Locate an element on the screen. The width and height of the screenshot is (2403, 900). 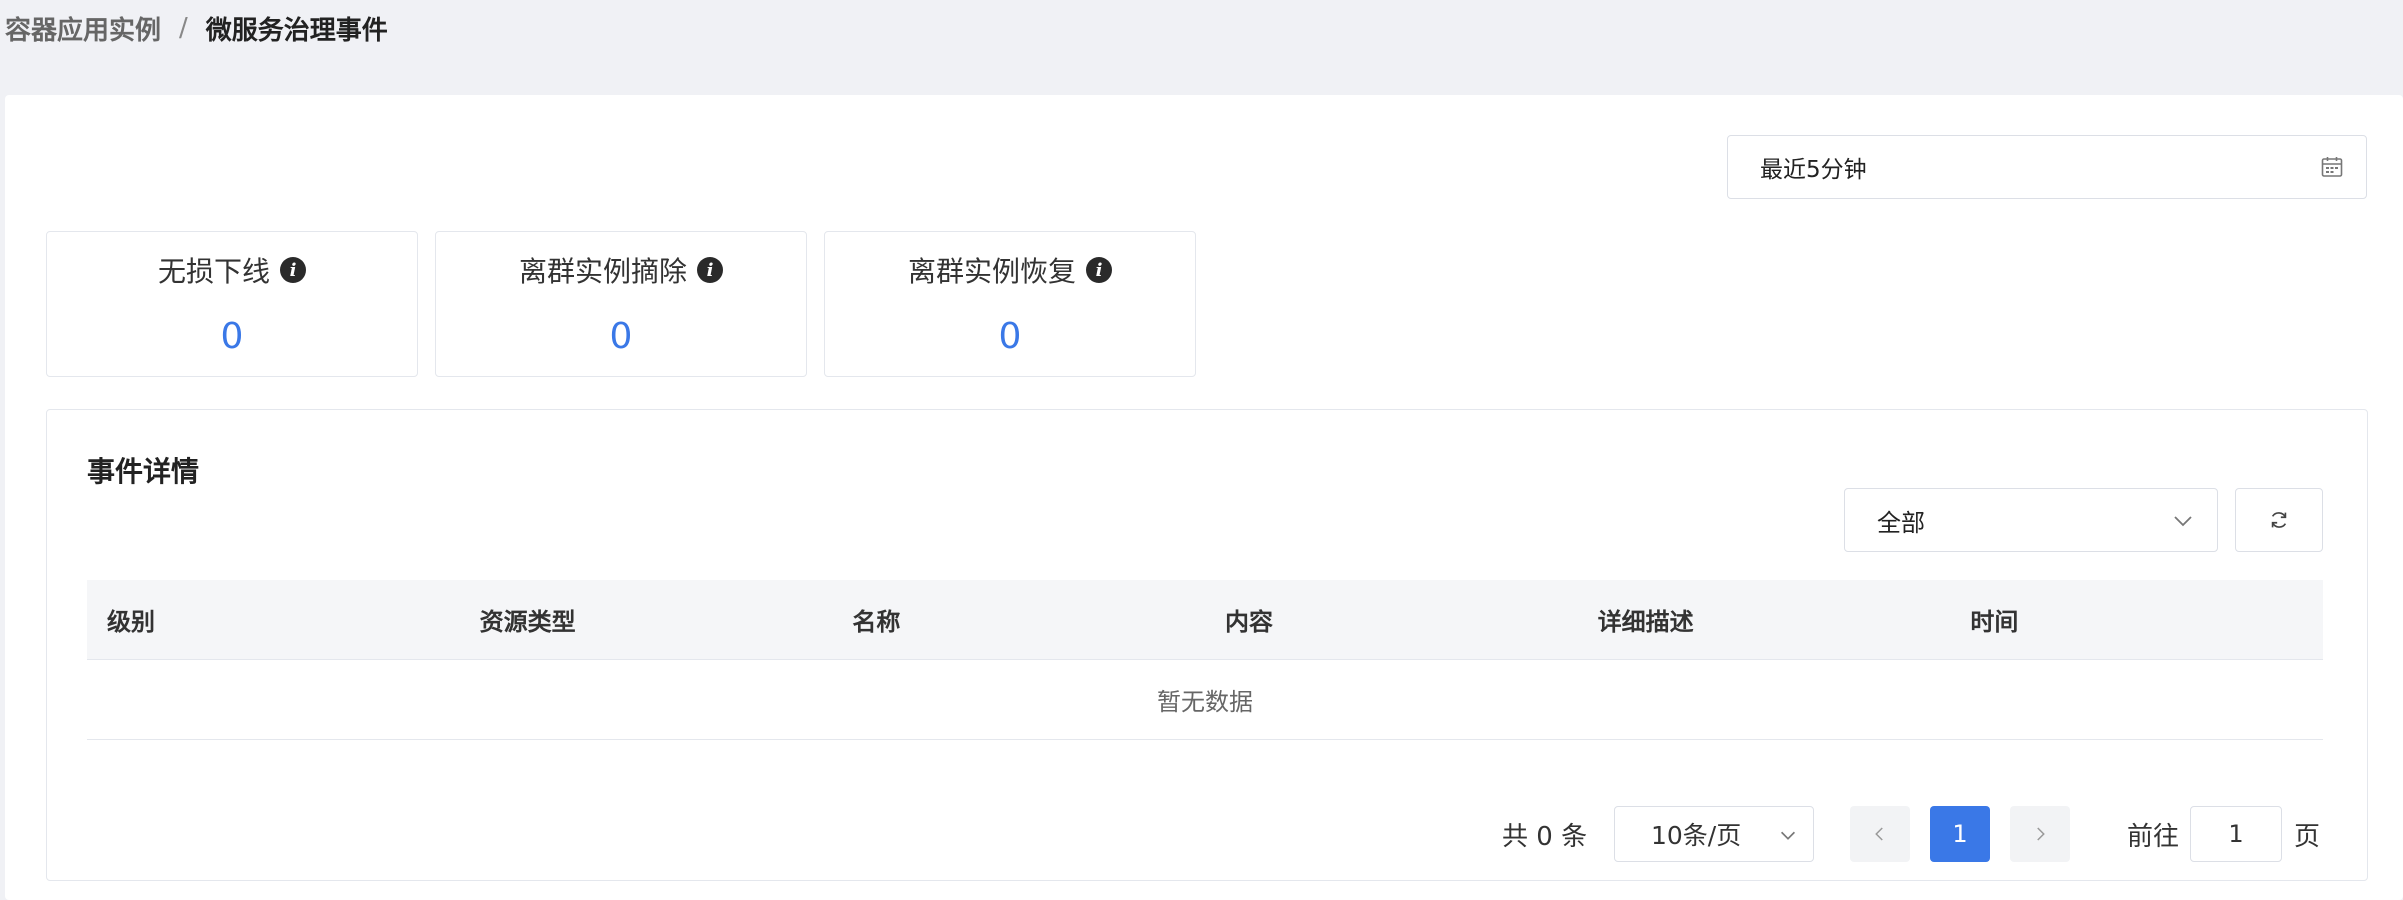
stat-label: 无损下线 is located at coordinates (213, 271).